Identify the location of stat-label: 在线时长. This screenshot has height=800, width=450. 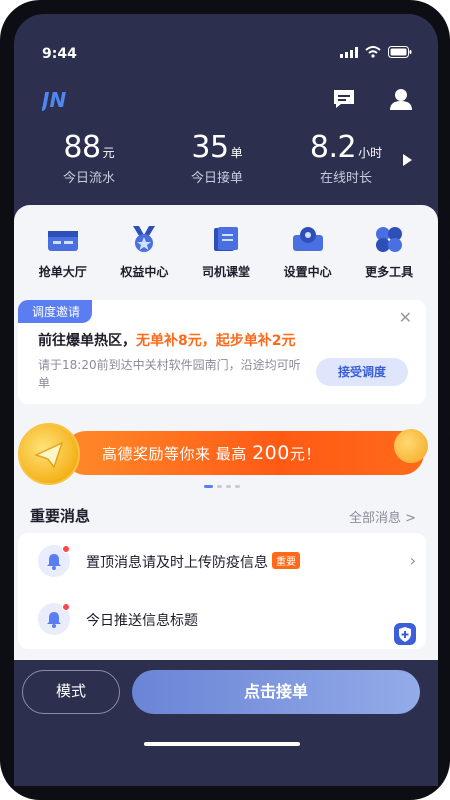
(345, 178).